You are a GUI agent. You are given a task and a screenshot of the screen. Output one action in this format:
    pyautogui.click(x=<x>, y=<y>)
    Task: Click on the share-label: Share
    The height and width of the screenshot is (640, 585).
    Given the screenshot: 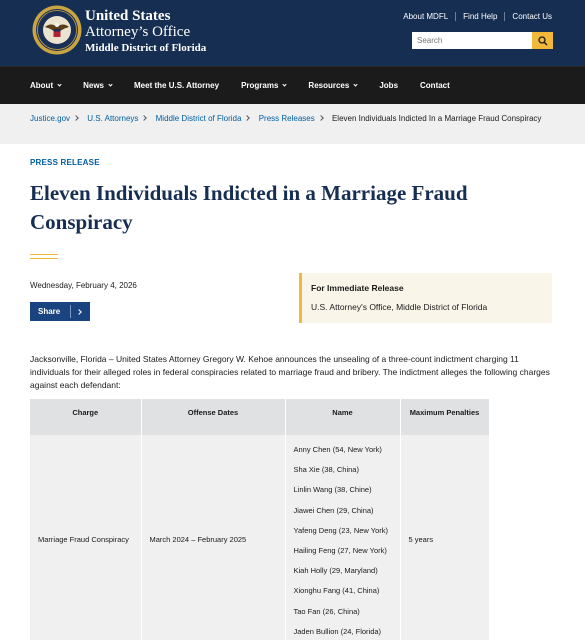 What is the action you would take?
    pyautogui.click(x=49, y=311)
    